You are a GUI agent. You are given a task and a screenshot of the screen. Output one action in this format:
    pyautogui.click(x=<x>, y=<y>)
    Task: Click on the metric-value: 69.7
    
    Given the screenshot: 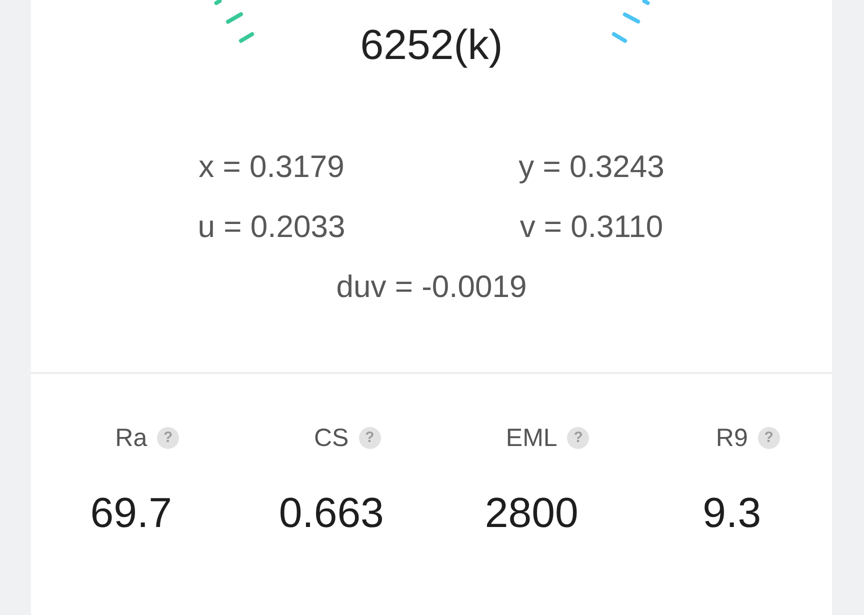 What is the action you would take?
    pyautogui.click(x=131, y=513)
    